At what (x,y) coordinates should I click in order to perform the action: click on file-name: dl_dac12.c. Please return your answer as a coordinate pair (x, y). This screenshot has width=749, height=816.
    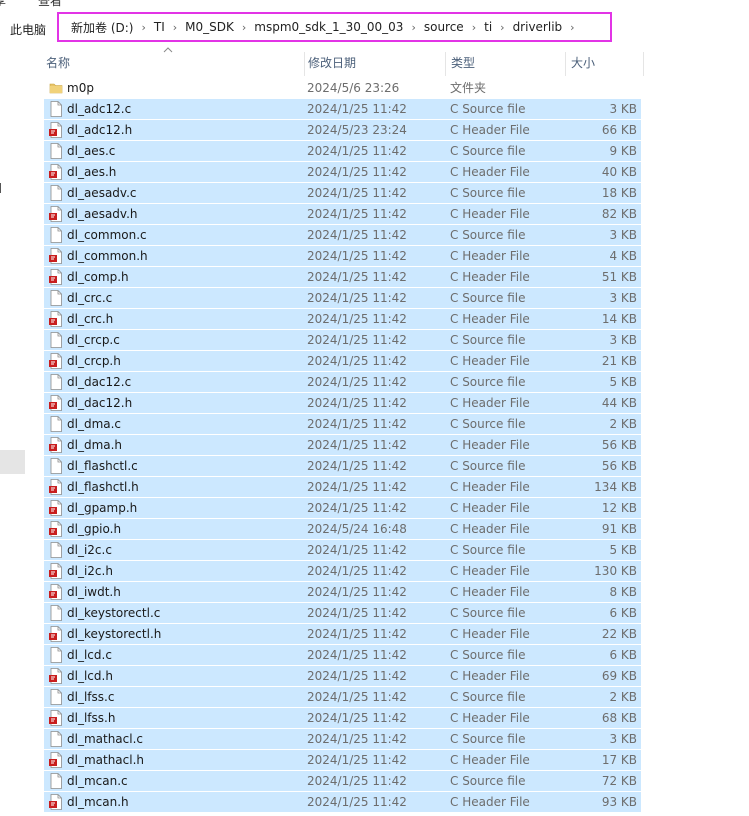
    Looking at the image, I should click on (99, 382).